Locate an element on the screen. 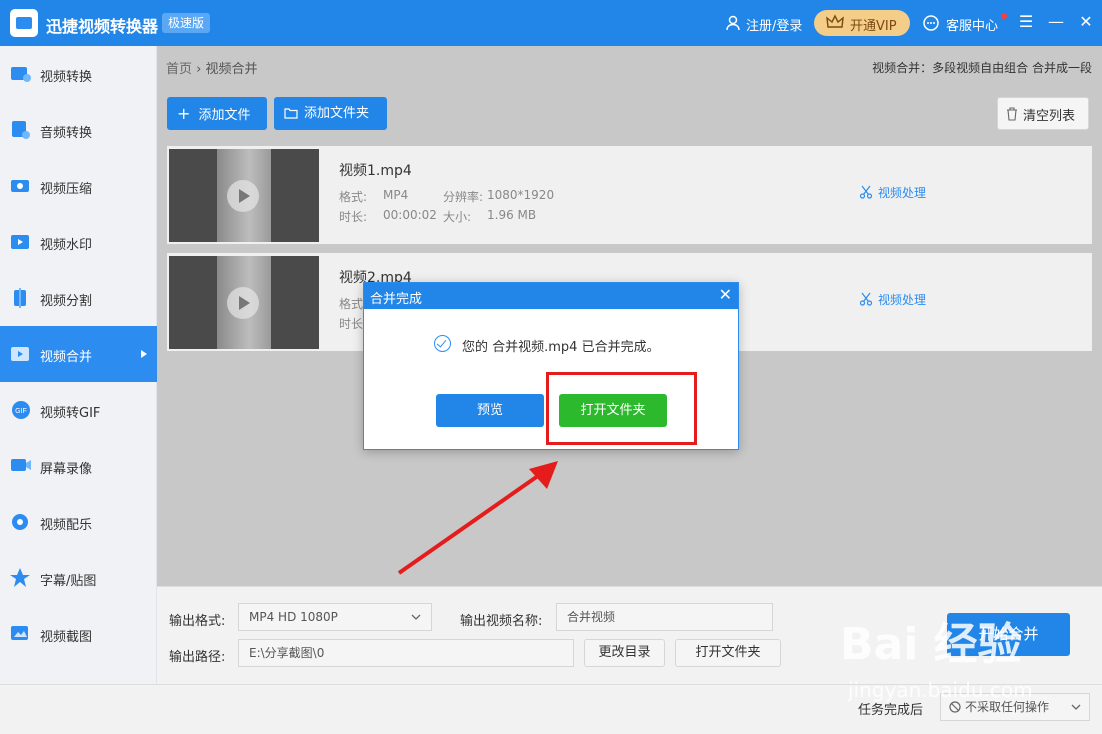 This screenshot has width=1102, height=734. add-file-button: + 添加文件 is located at coordinates (217, 113).